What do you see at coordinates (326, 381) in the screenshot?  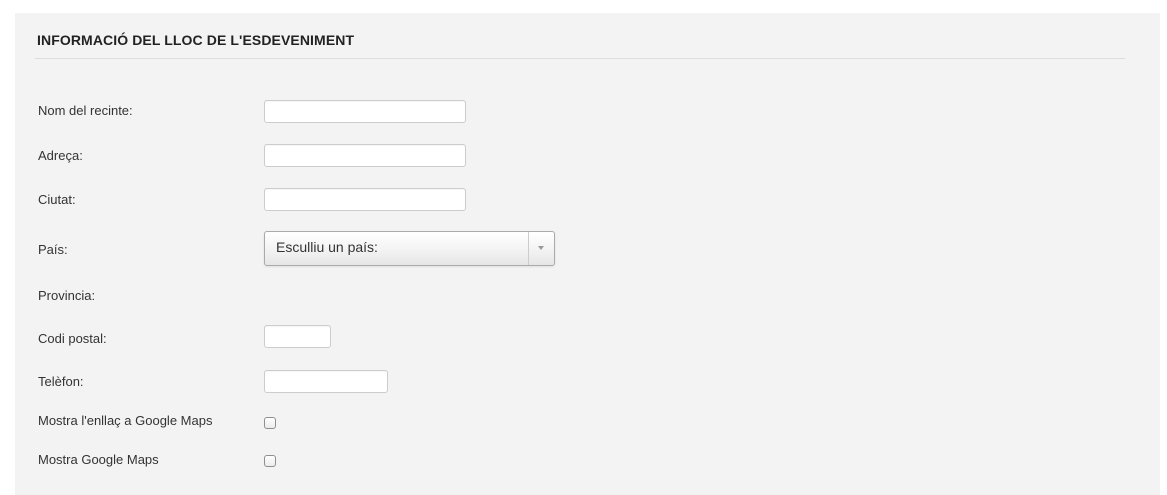 I see `phone-input` at bounding box center [326, 381].